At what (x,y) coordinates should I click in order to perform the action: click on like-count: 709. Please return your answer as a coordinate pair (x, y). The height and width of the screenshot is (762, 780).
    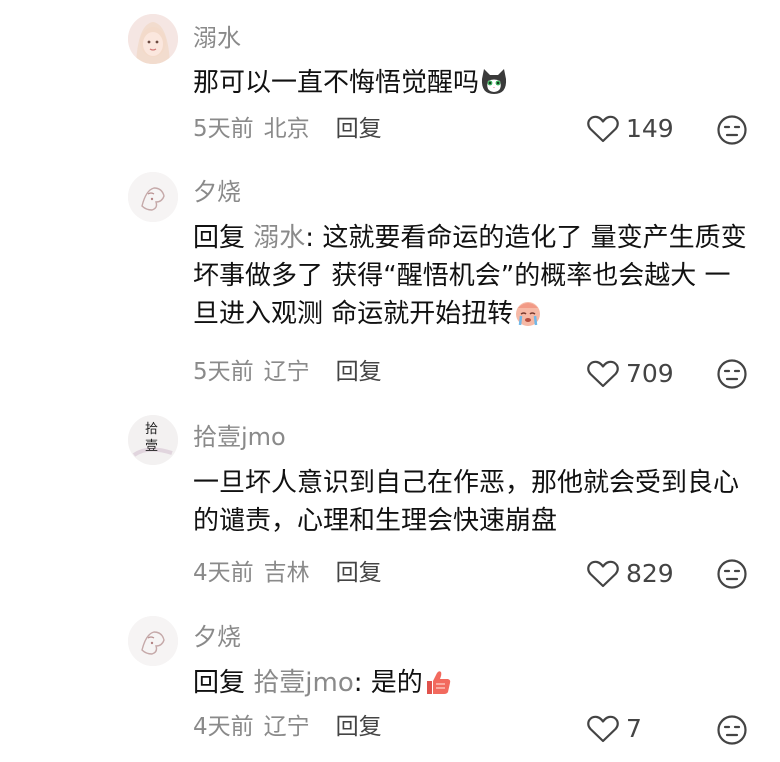
    Looking at the image, I should click on (650, 373).